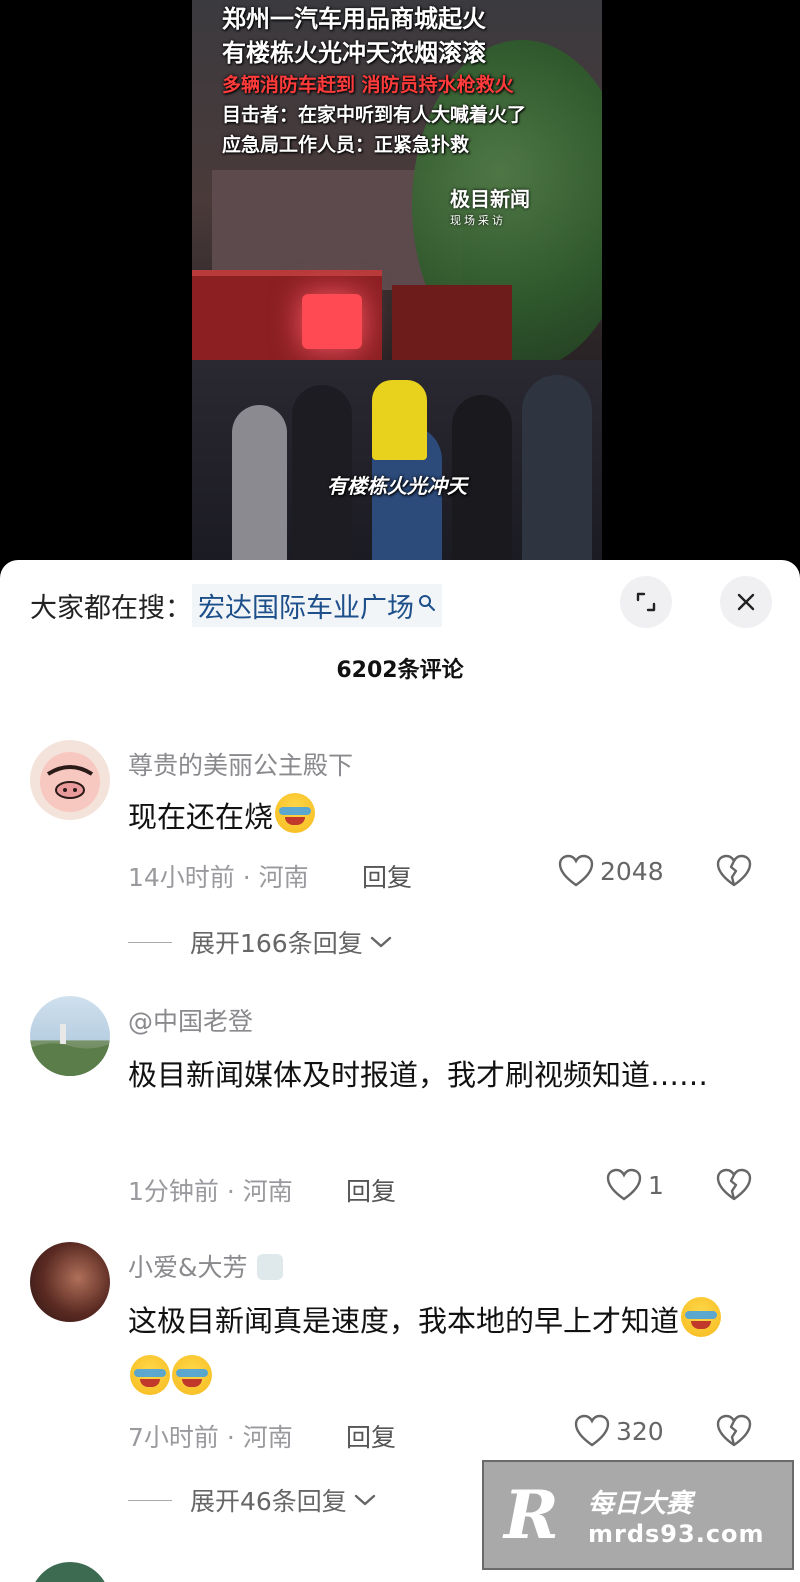 The height and width of the screenshot is (1582, 800). I want to click on news-logo-brand: 极目新闻, so click(490, 199).